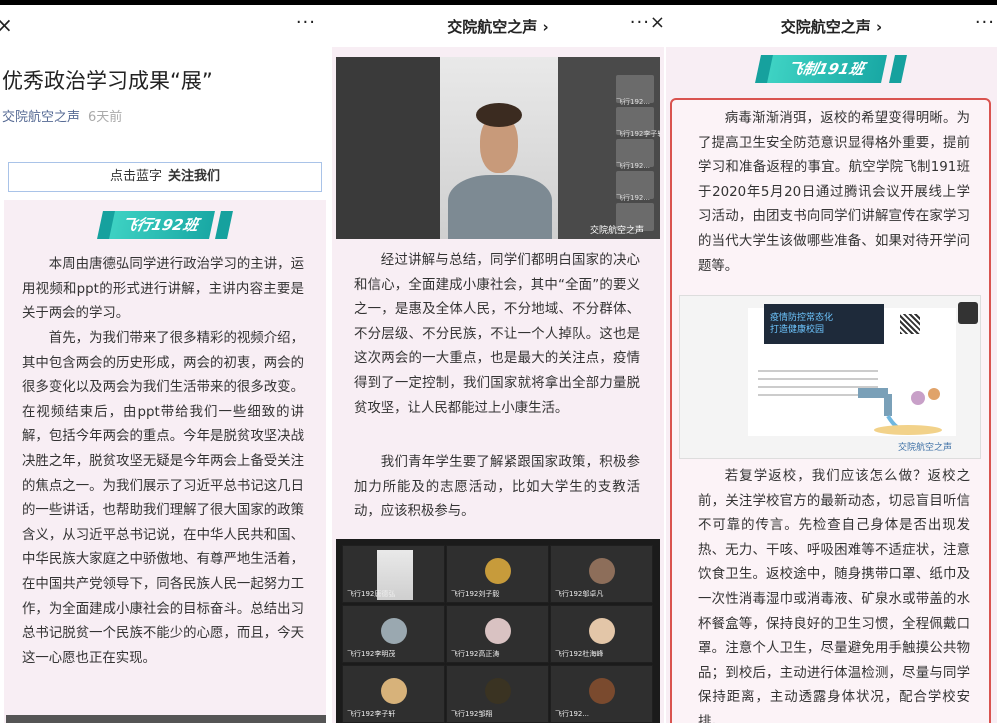 This screenshot has width=997, height=723. I want to click on grid-cell: 飞行192高正涛, so click(497, 634).